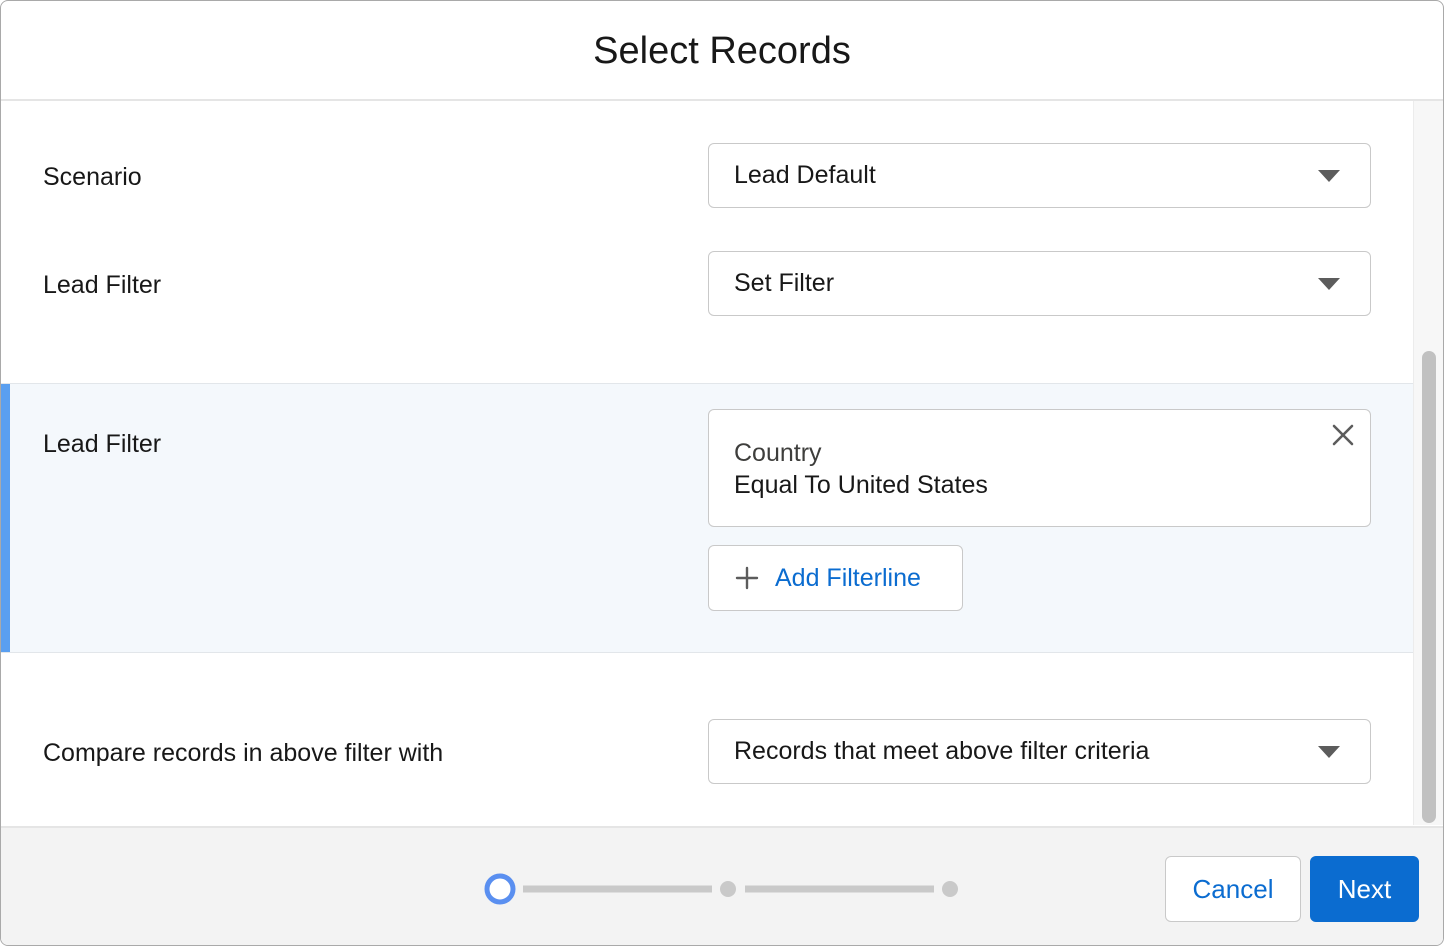 Image resolution: width=1444 pixels, height=946 pixels. I want to click on filterline-field: Country, so click(778, 453).